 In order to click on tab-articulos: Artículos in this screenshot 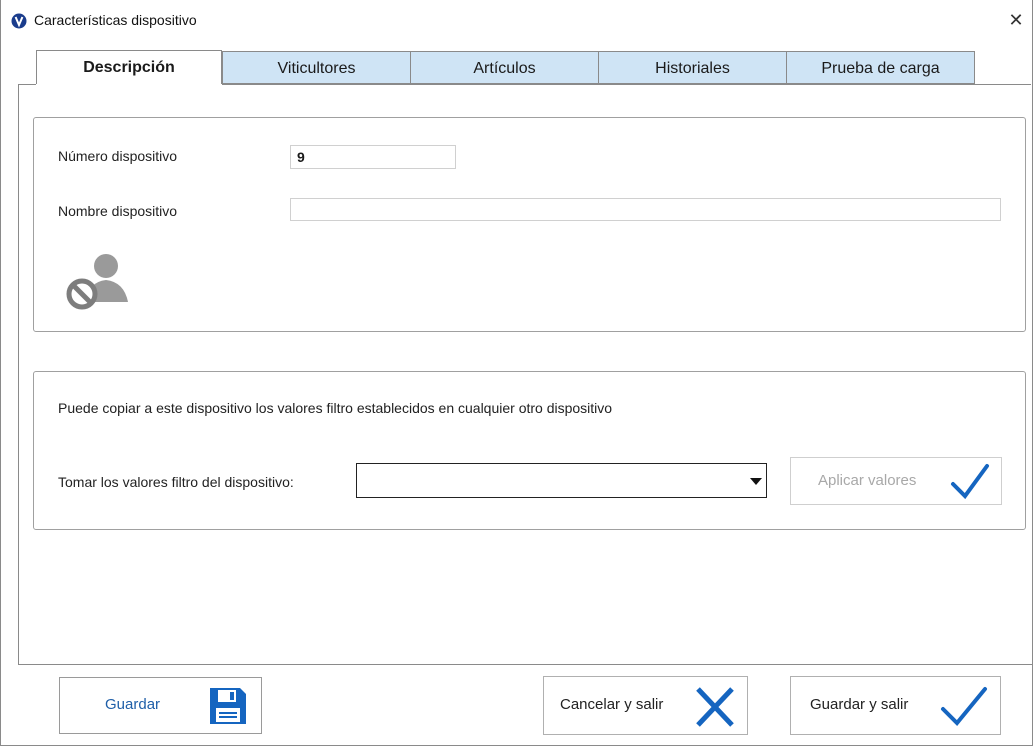, I will do `click(504, 67)`.